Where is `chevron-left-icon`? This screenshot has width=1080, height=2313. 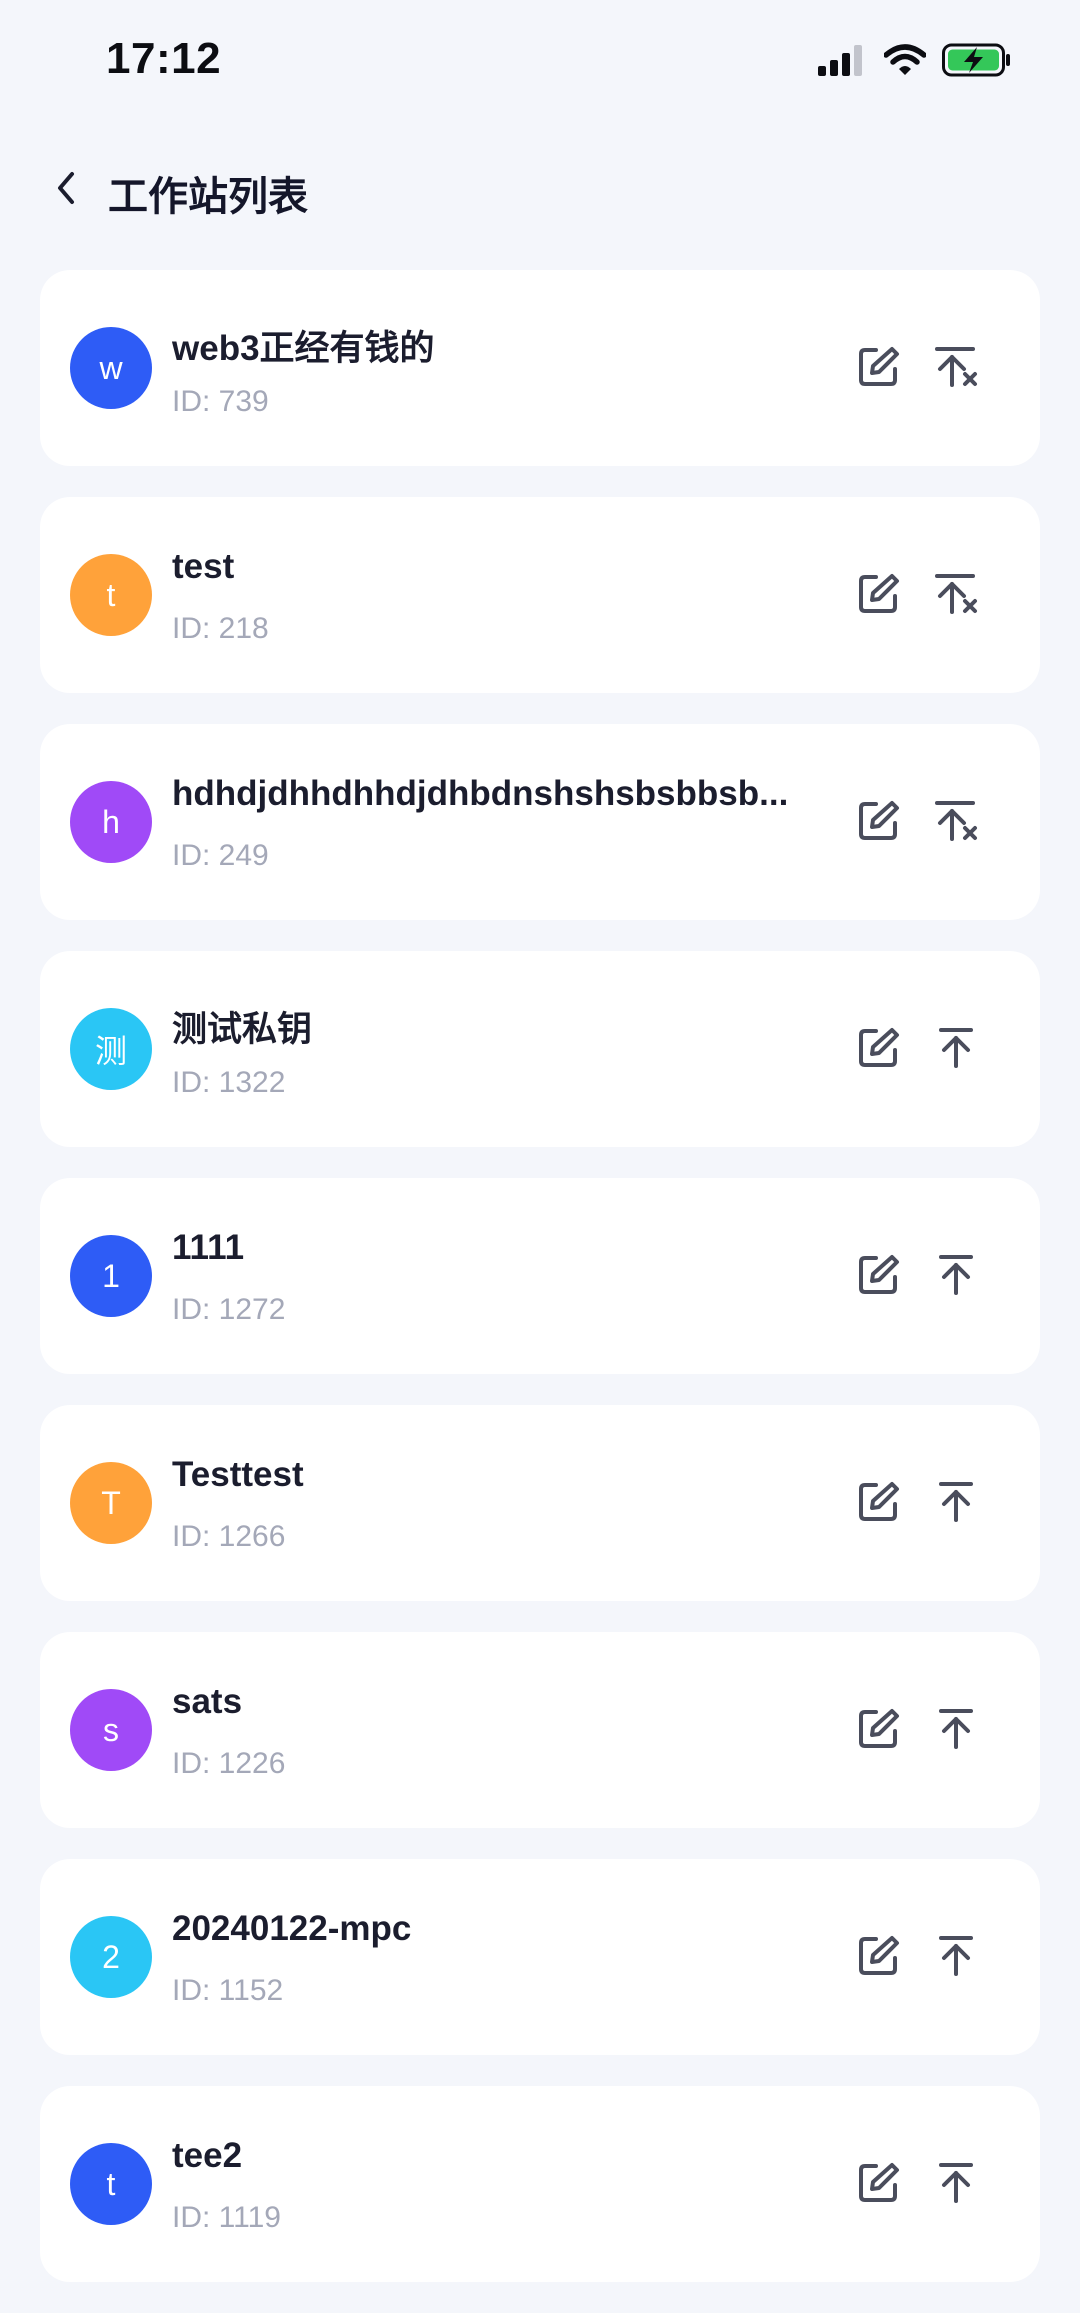 chevron-left-icon is located at coordinates (66, 190).